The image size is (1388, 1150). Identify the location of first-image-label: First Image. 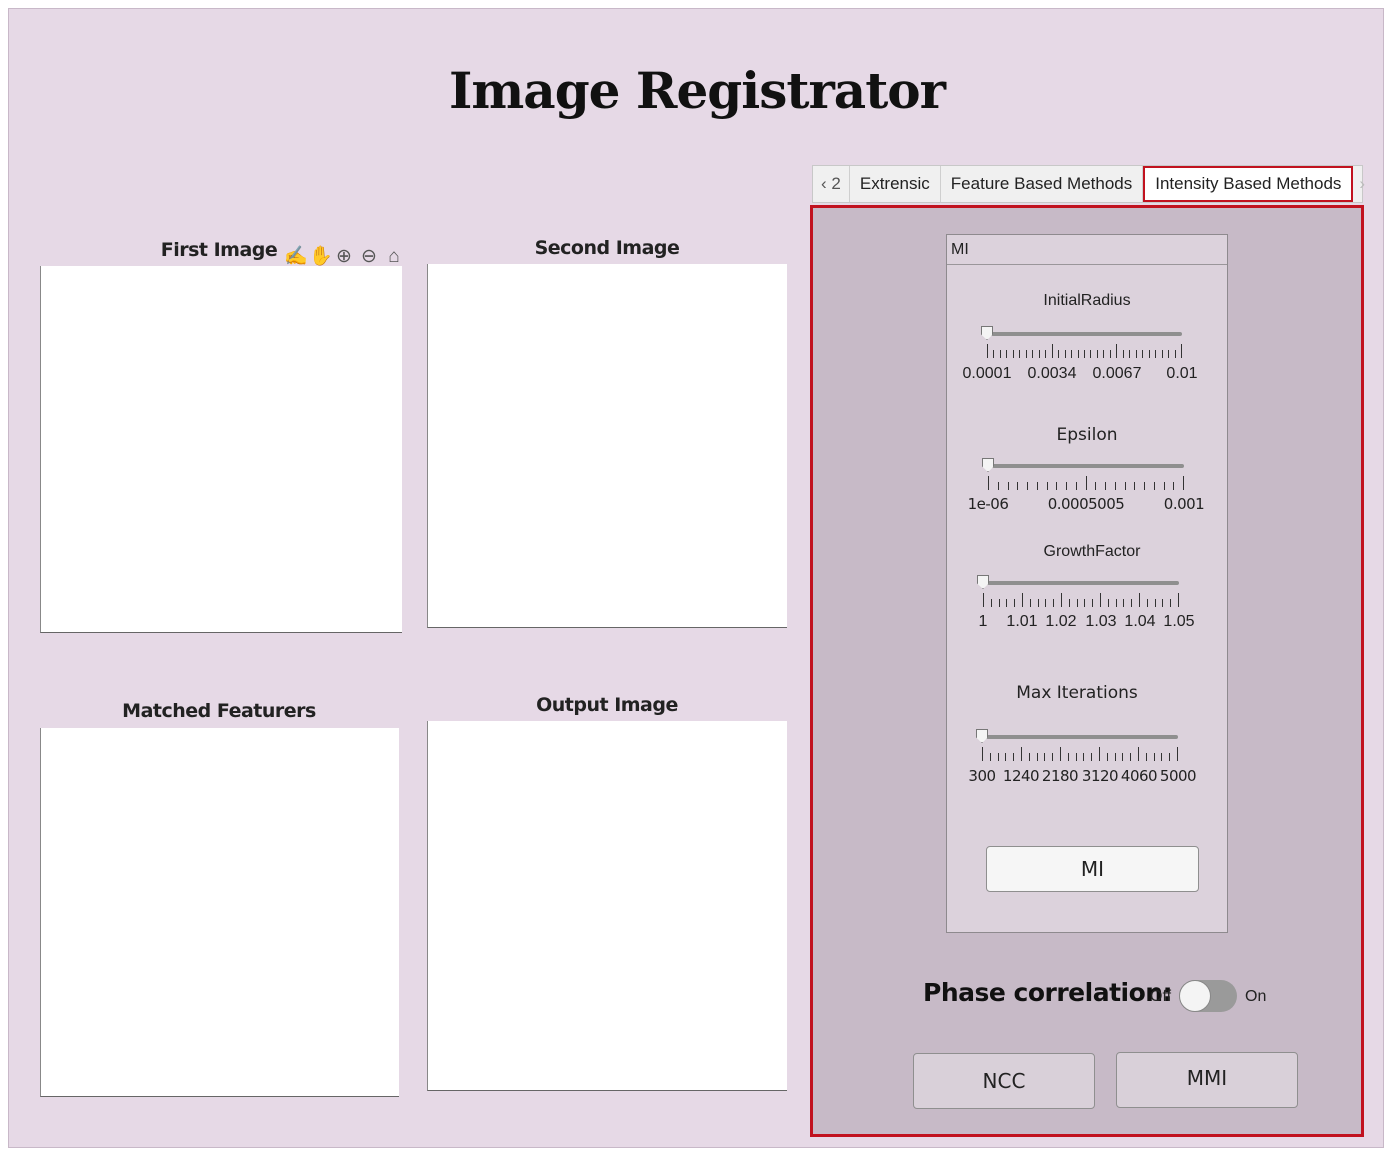
(219, 250).